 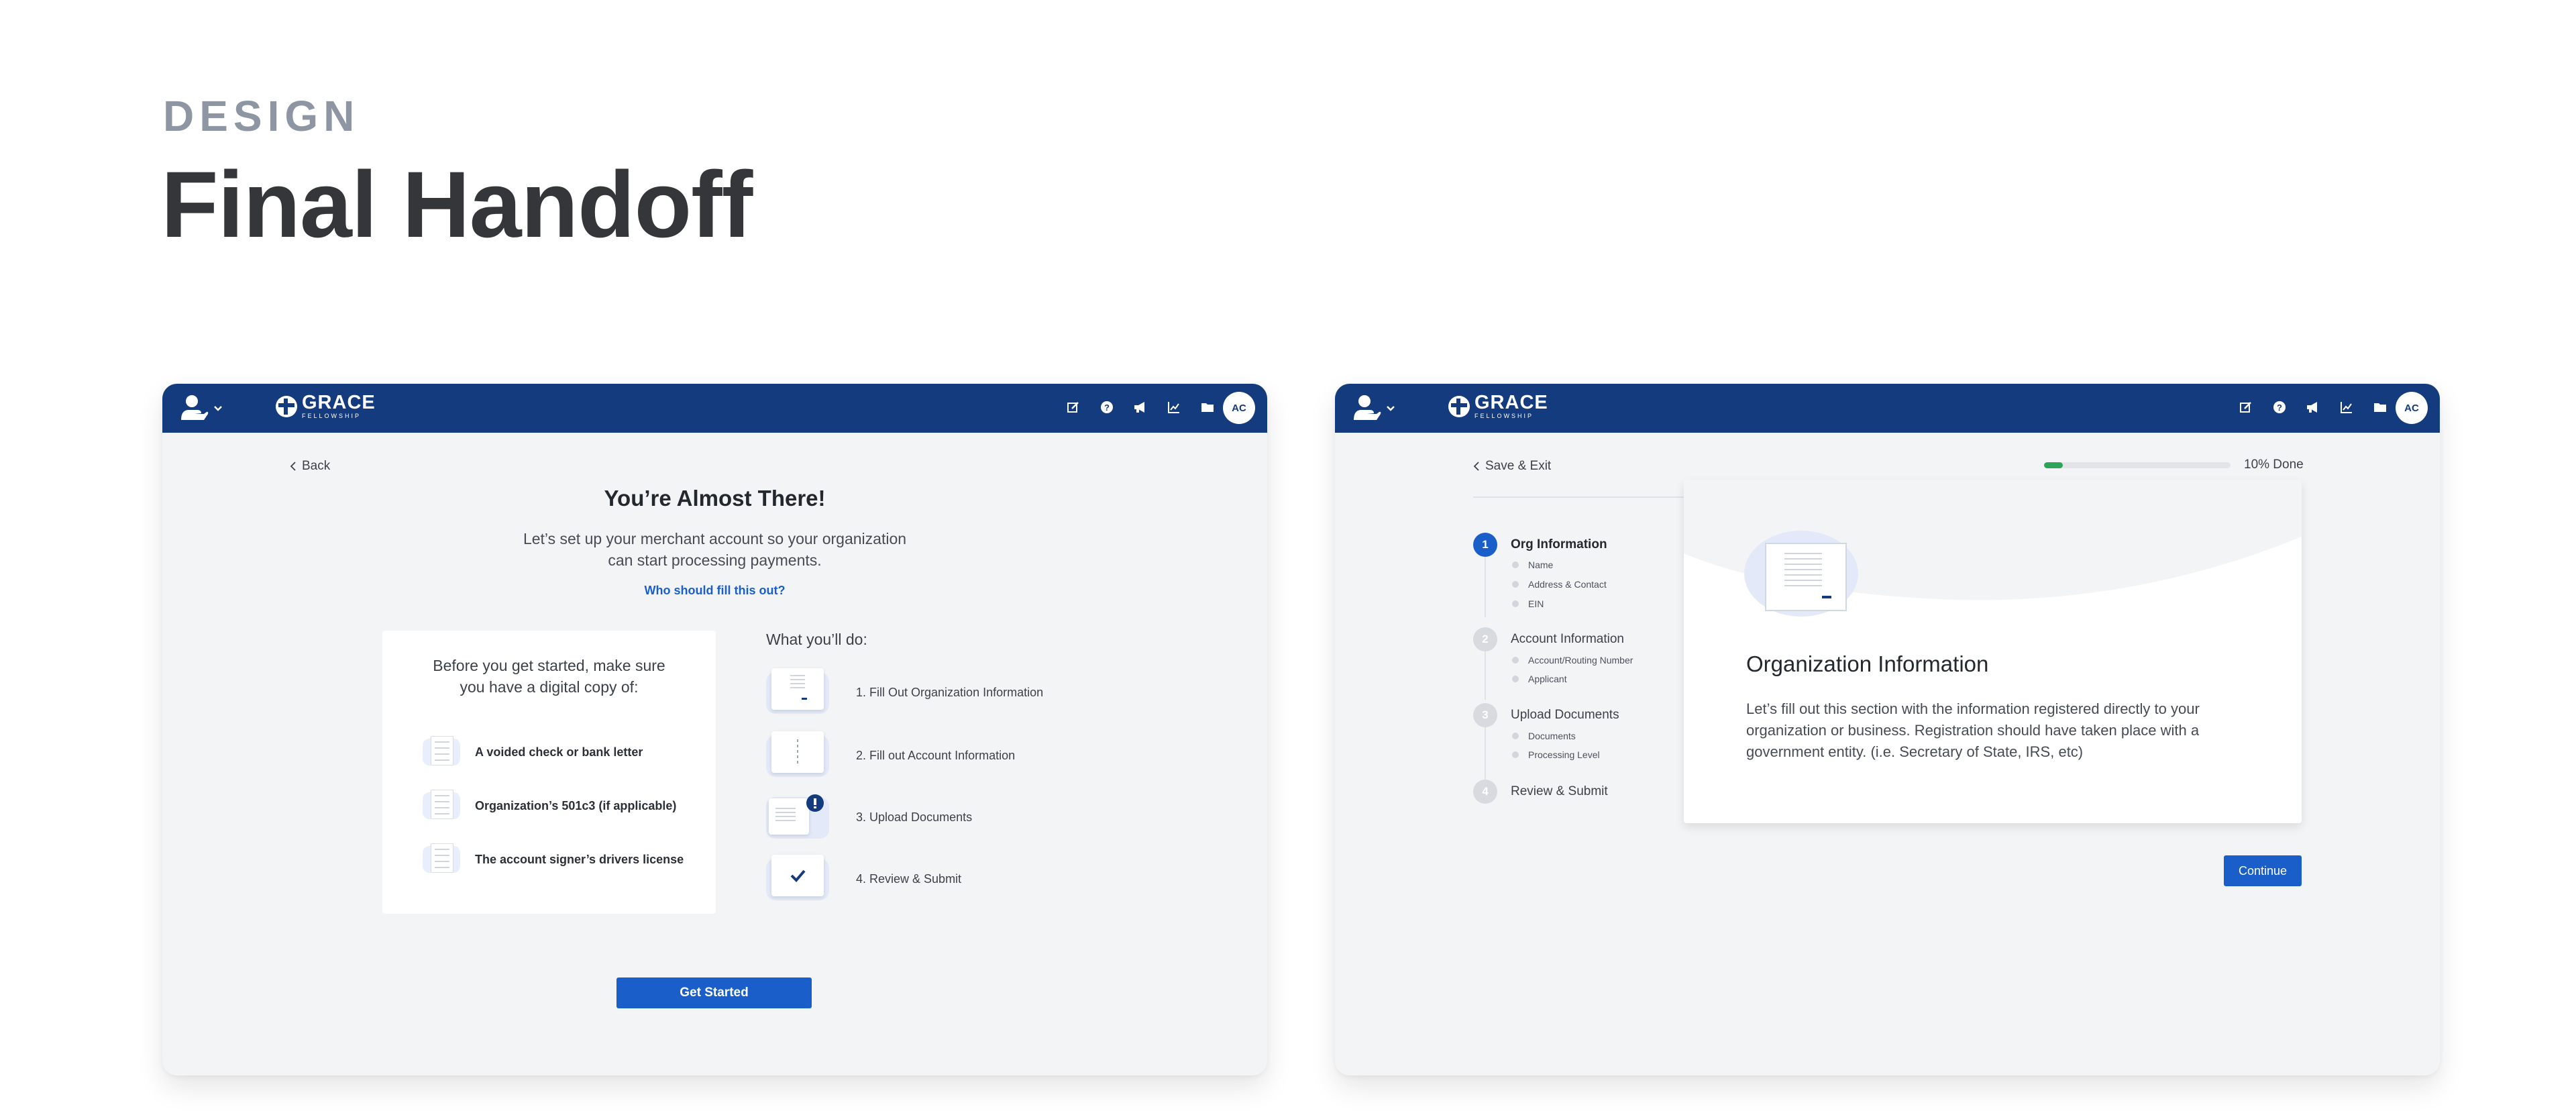 What do you see at coordinates (316, 466) in the screenshot?
I see `back-label: Back` at bounding box center [316, 466].